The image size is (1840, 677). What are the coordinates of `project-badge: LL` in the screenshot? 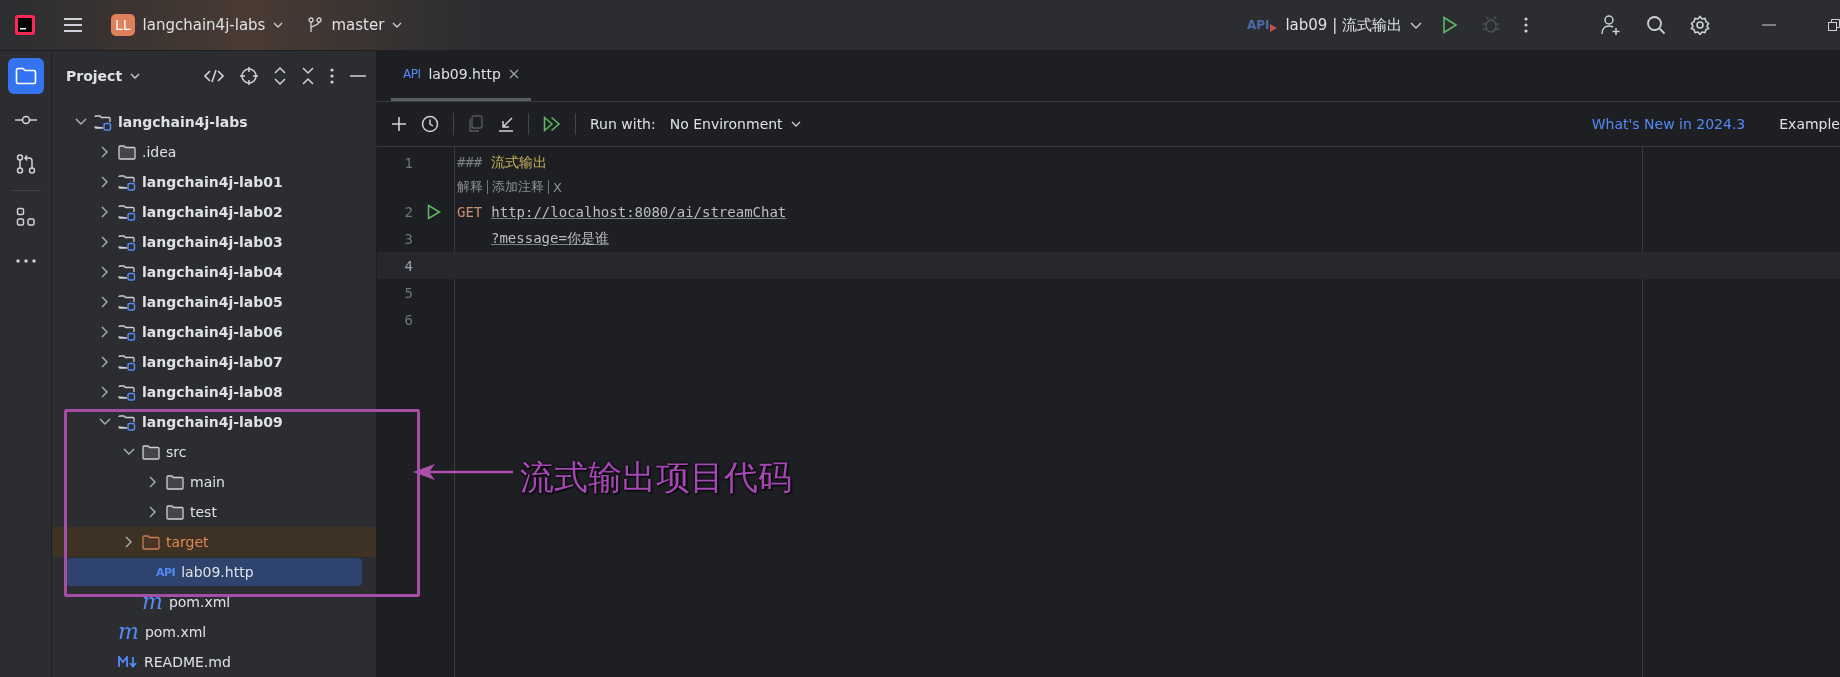 It's located at (123, 25).